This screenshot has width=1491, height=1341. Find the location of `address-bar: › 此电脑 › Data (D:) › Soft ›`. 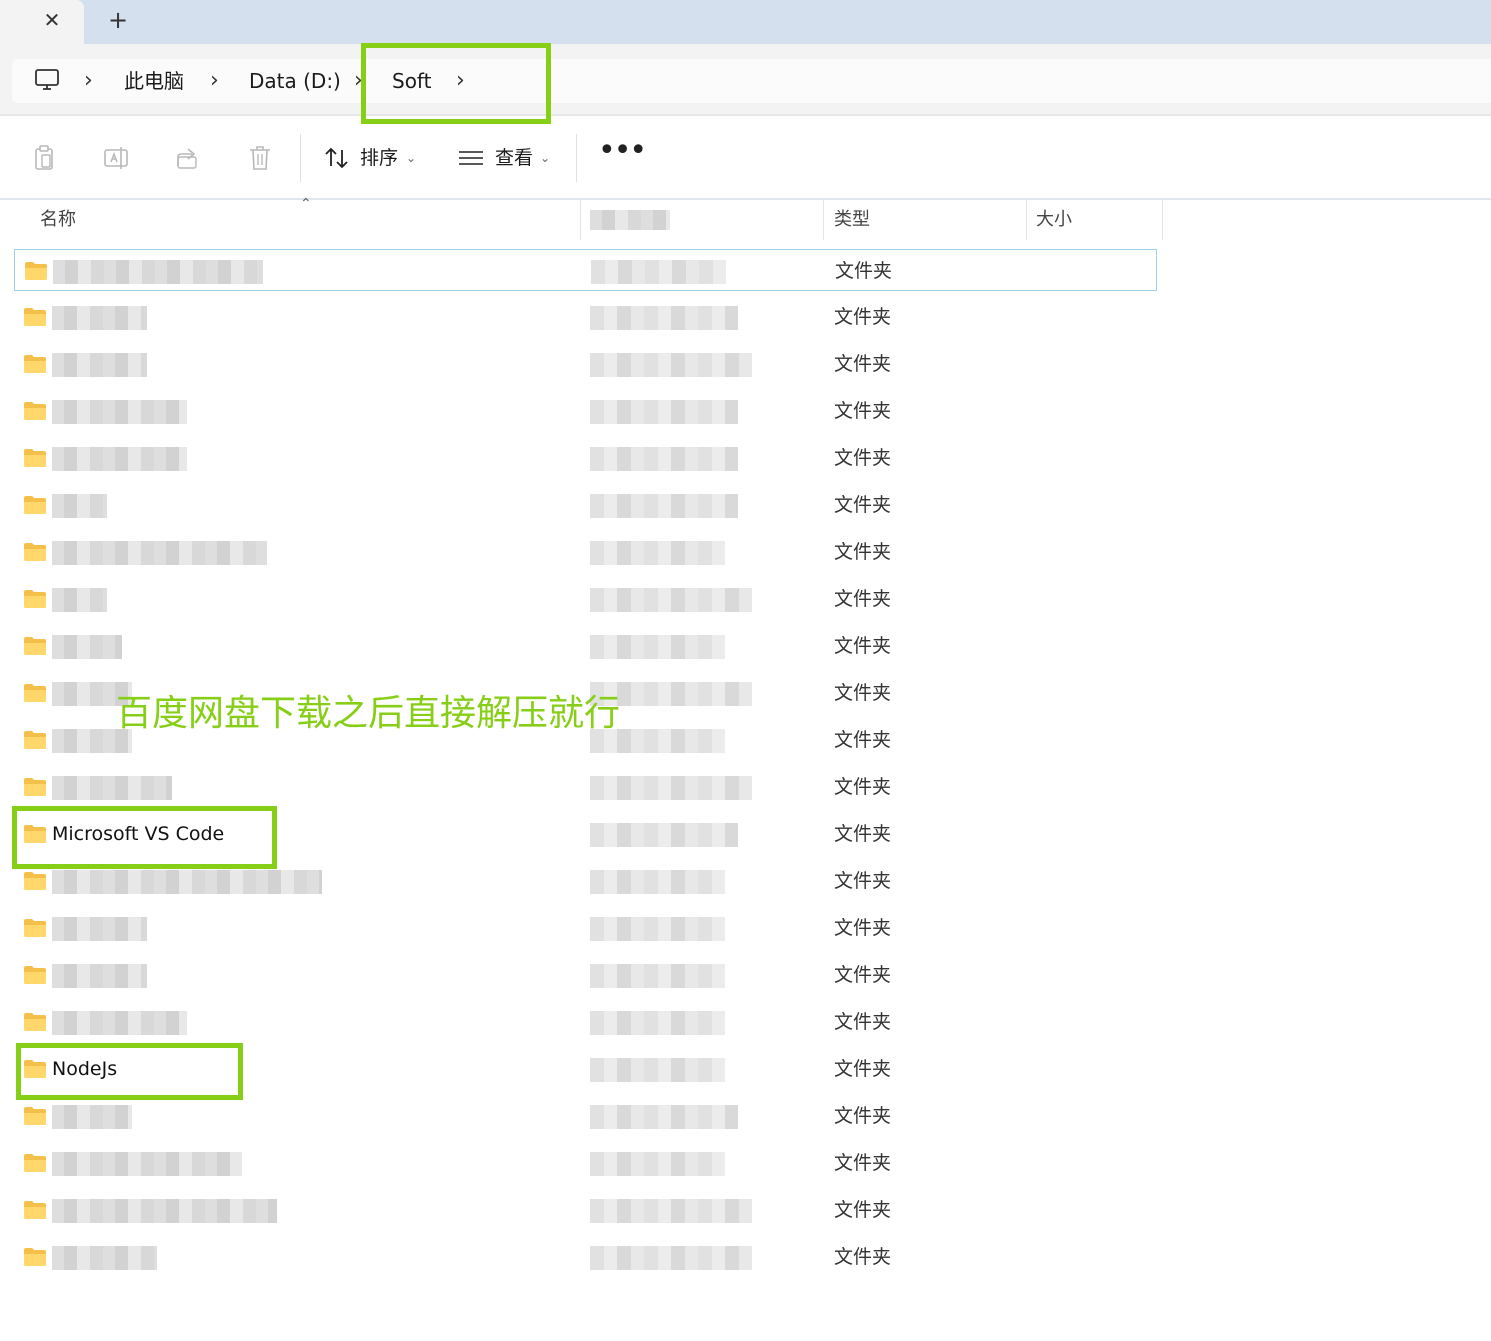

address-bar: › 此电脑 › Data (D:) › Soft › is located at coordinates (751, 81).